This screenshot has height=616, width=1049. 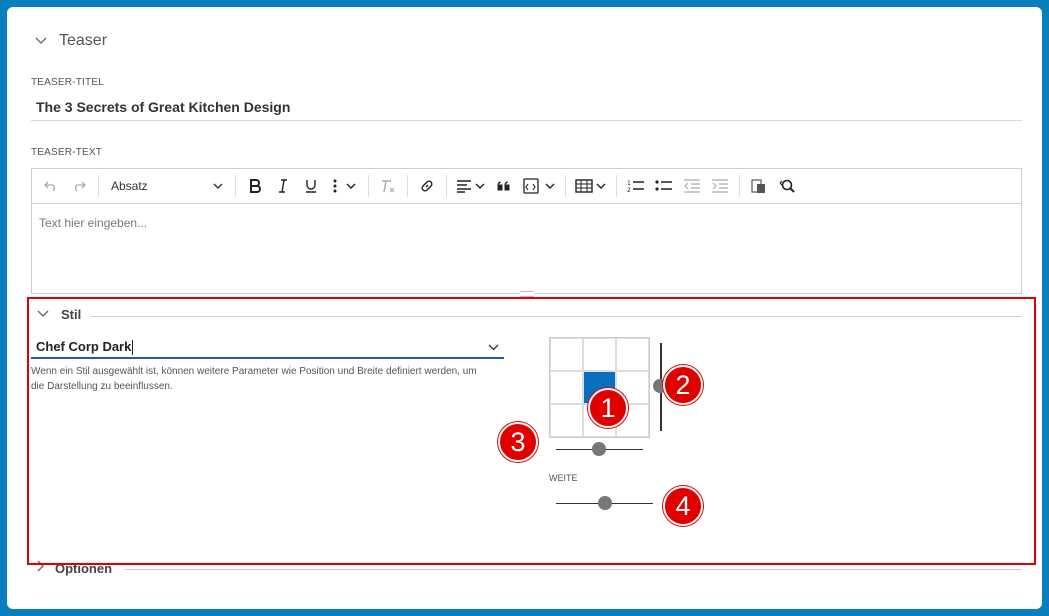 What do you see at coordinates (605, 503) in the screenshot?
I see `weite-slider-thumb` at bounding box center [605, 503].